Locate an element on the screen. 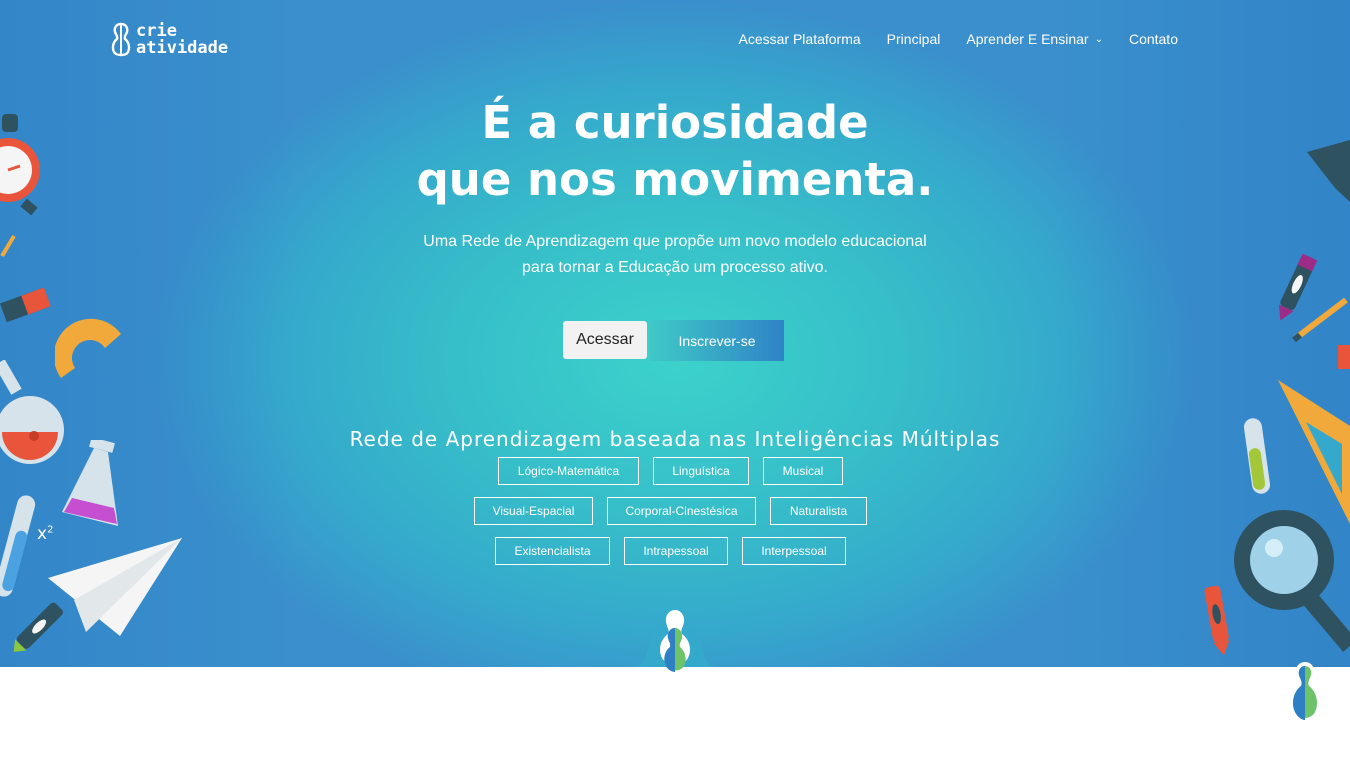 The height and width of the screenshot is (768, 1350). nav-label: Acessar Plataforma is located at coordinates (799, 39).